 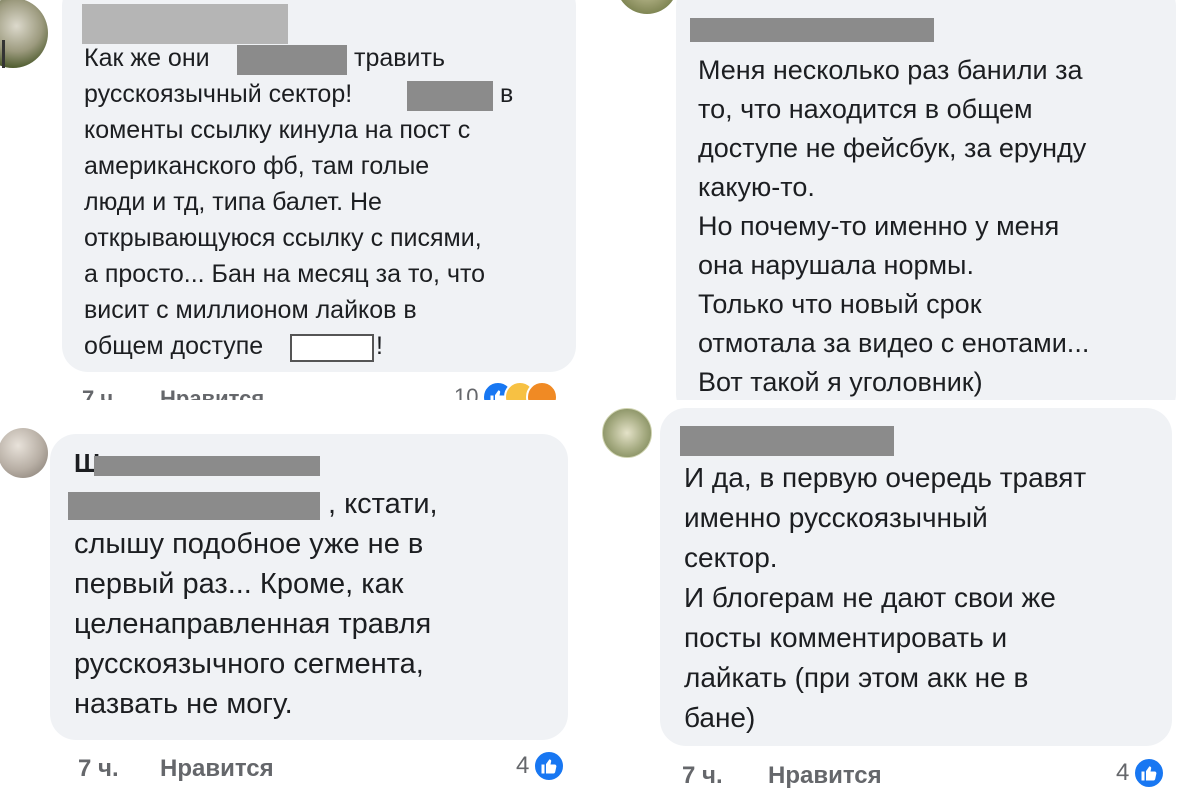 What do you see at coordinates (507, 94) in the screenshot?
I see `comment-line: в` at bounding box center [507, 94].